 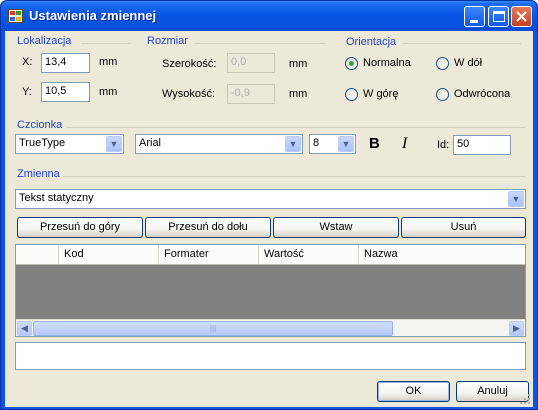 What do you see at coordinates (308, 254) in the screenshot?
I see `column-header-wartosc: Wartość` at bounding box center [308, 254].